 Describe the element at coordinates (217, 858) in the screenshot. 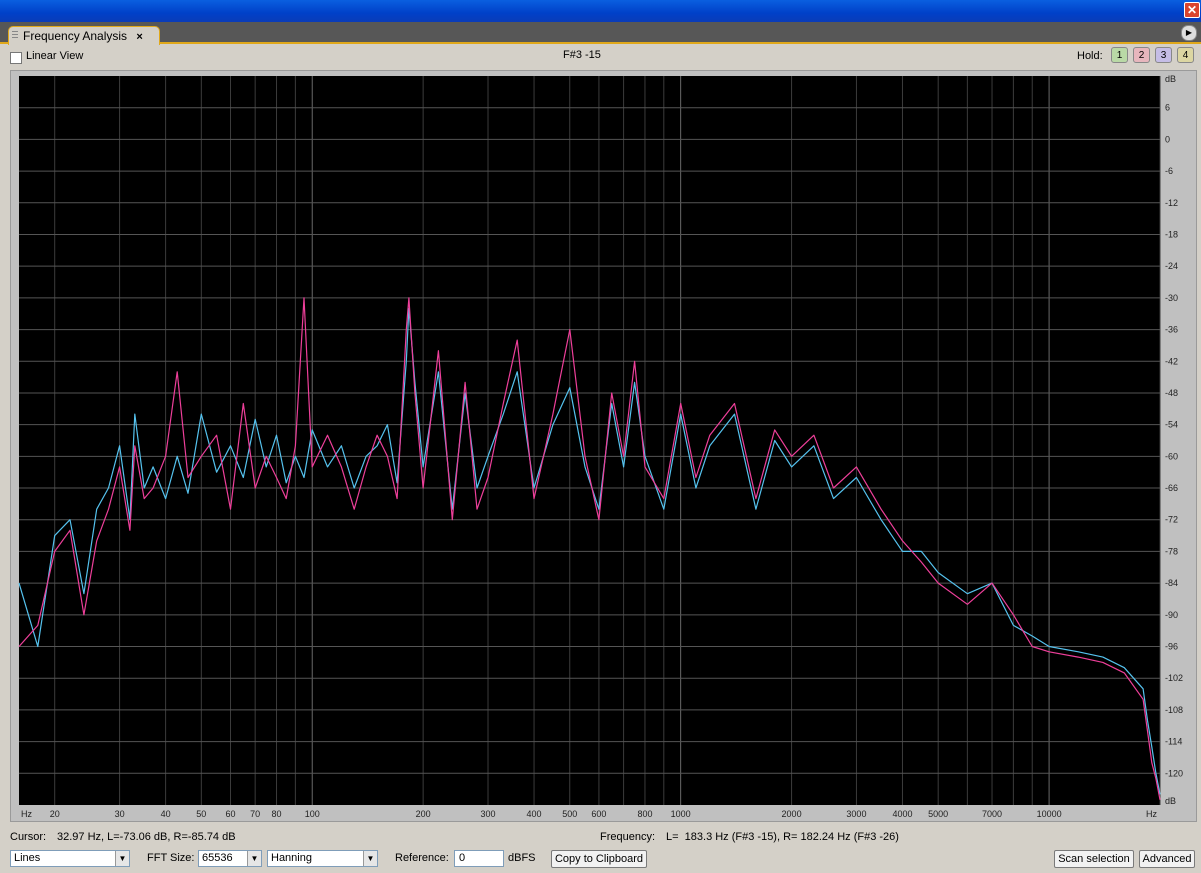

I see `fft-size-value: 65536` at that location.